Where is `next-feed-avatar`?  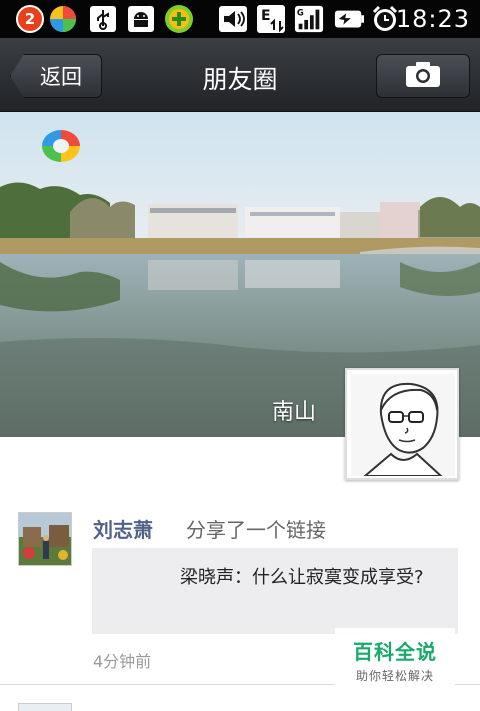 next-feed-avatar is located at coordinates (45, 707).